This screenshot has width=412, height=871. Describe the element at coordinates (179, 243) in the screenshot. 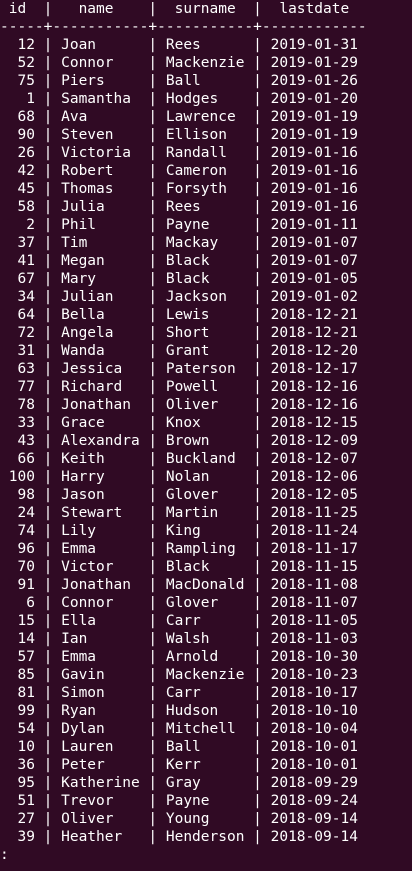

I see `table-row: 37 | Tim | Mackay | 2019-01-07` at that location.